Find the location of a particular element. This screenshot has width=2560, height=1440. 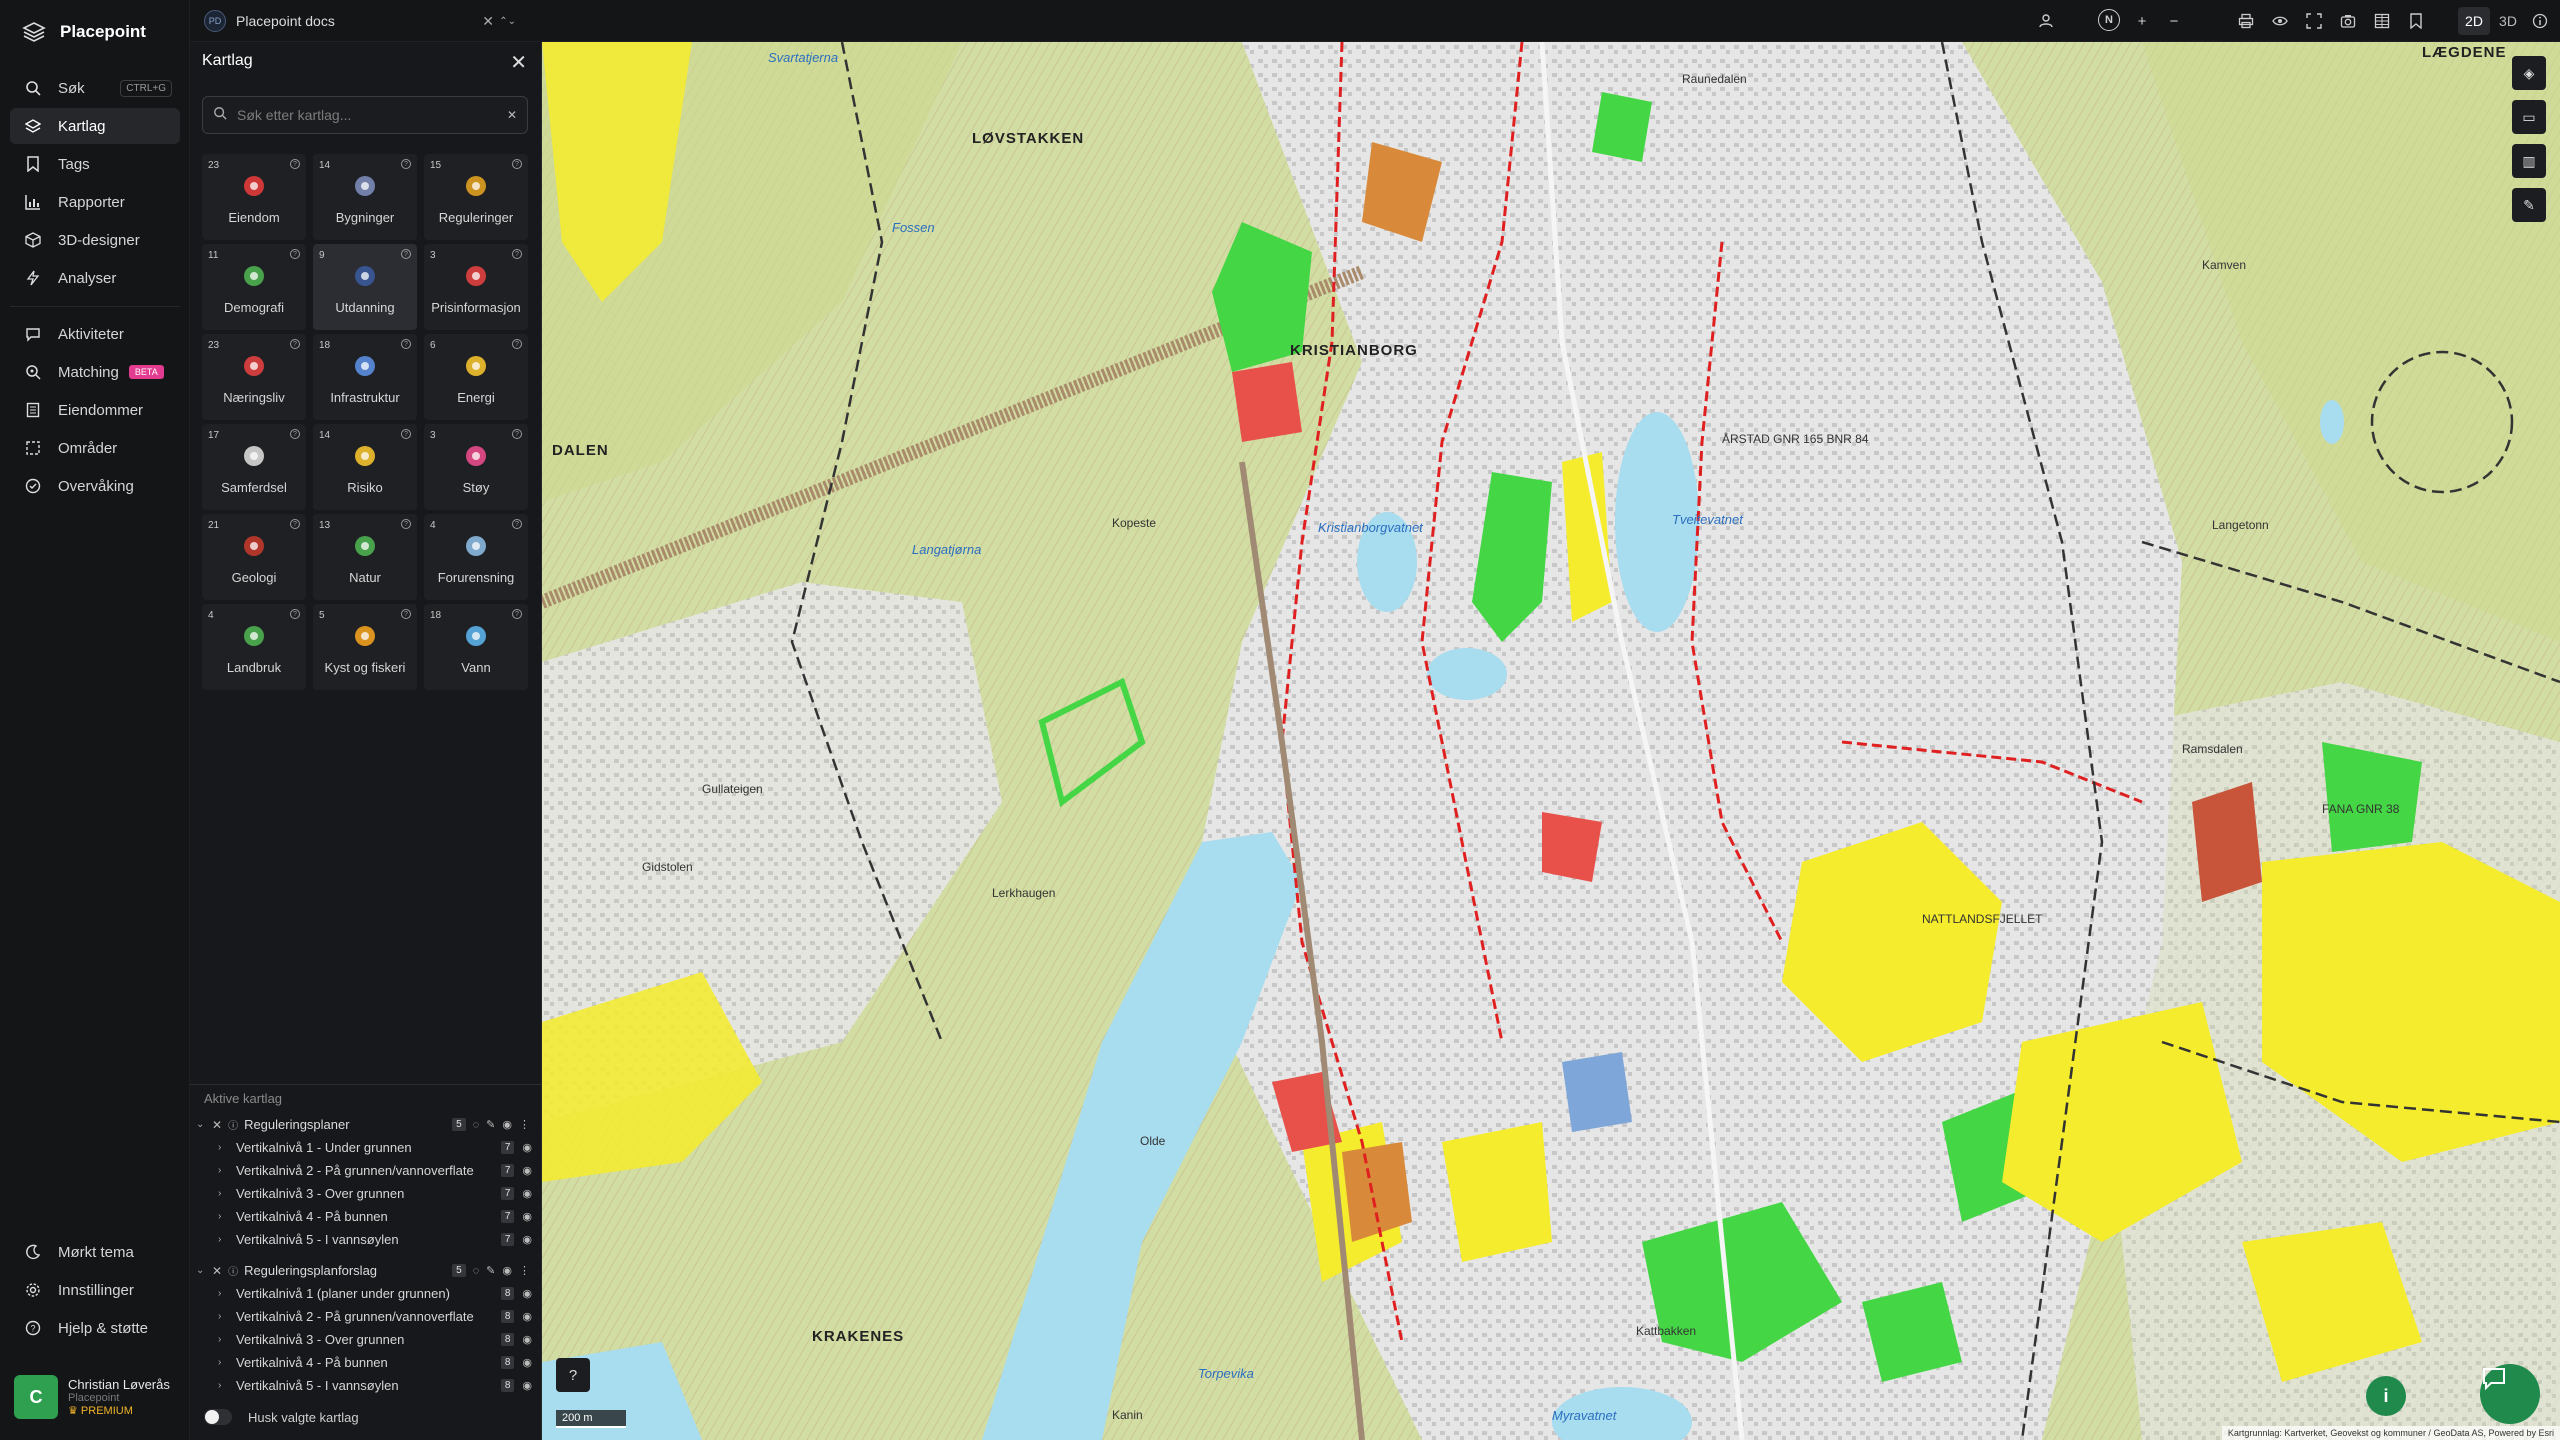

clear-search-icon: ✕ is located at coordinates (512, 115).